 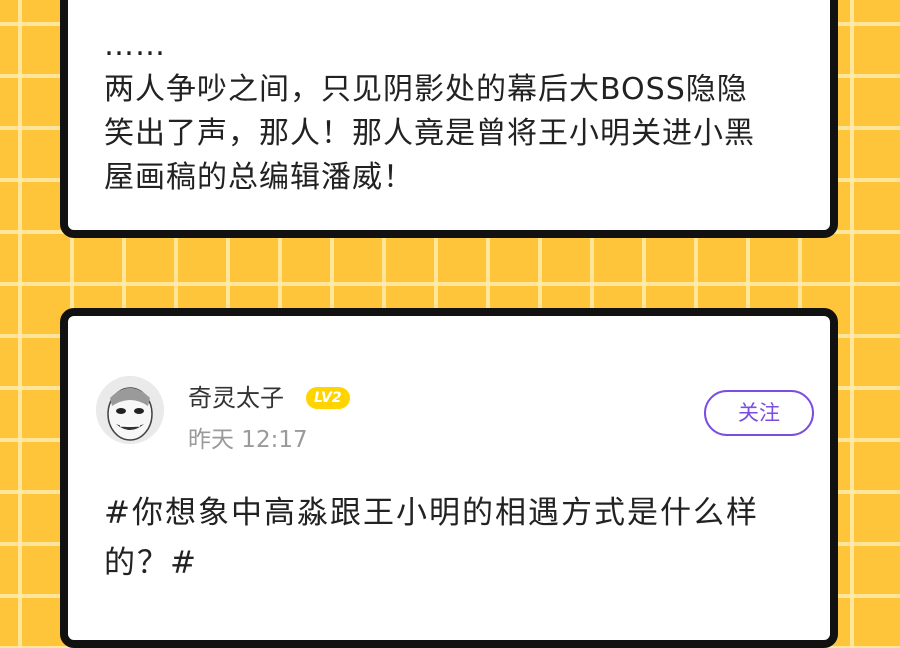 I want to click on follow-button: 关注, so click(x=759, y=413).